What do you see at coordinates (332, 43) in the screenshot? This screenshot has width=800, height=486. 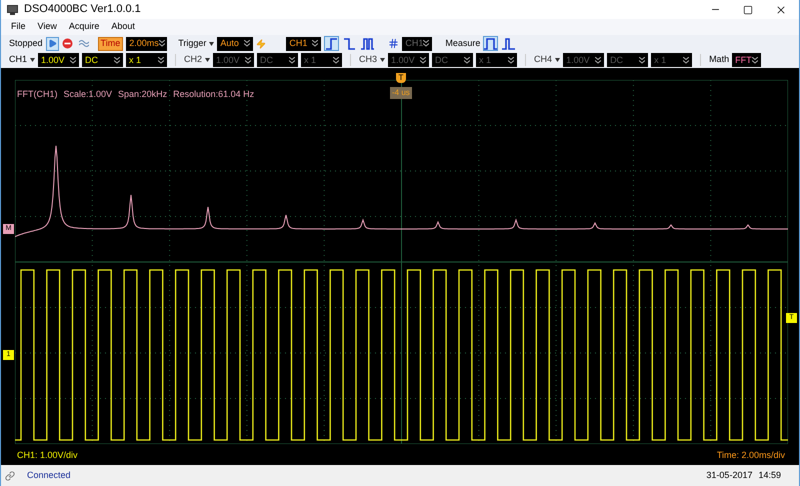 I see `rising-edge-button` at bounding box center [332, 43].